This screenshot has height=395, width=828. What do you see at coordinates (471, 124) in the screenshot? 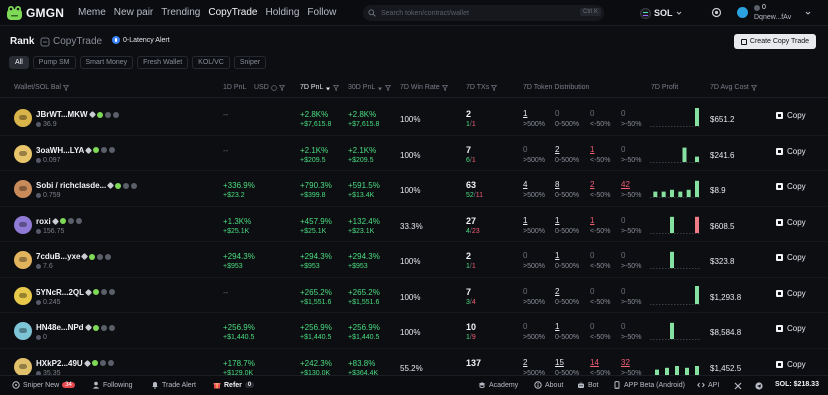
I see `buy-sell-count: 1/1` at bounding box center [471, 124].